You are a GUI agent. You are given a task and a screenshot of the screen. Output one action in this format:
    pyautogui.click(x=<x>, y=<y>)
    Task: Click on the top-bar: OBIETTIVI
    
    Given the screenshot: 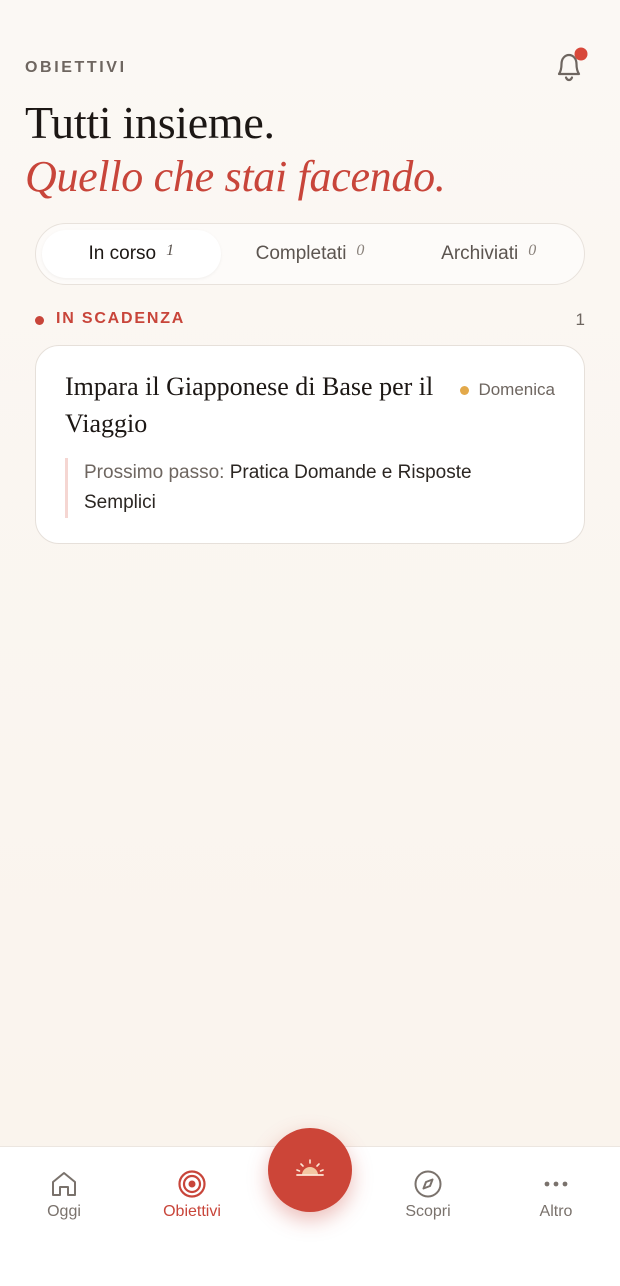 What is the action you would take?
    pyautogui.click(x=307, y=70)
    